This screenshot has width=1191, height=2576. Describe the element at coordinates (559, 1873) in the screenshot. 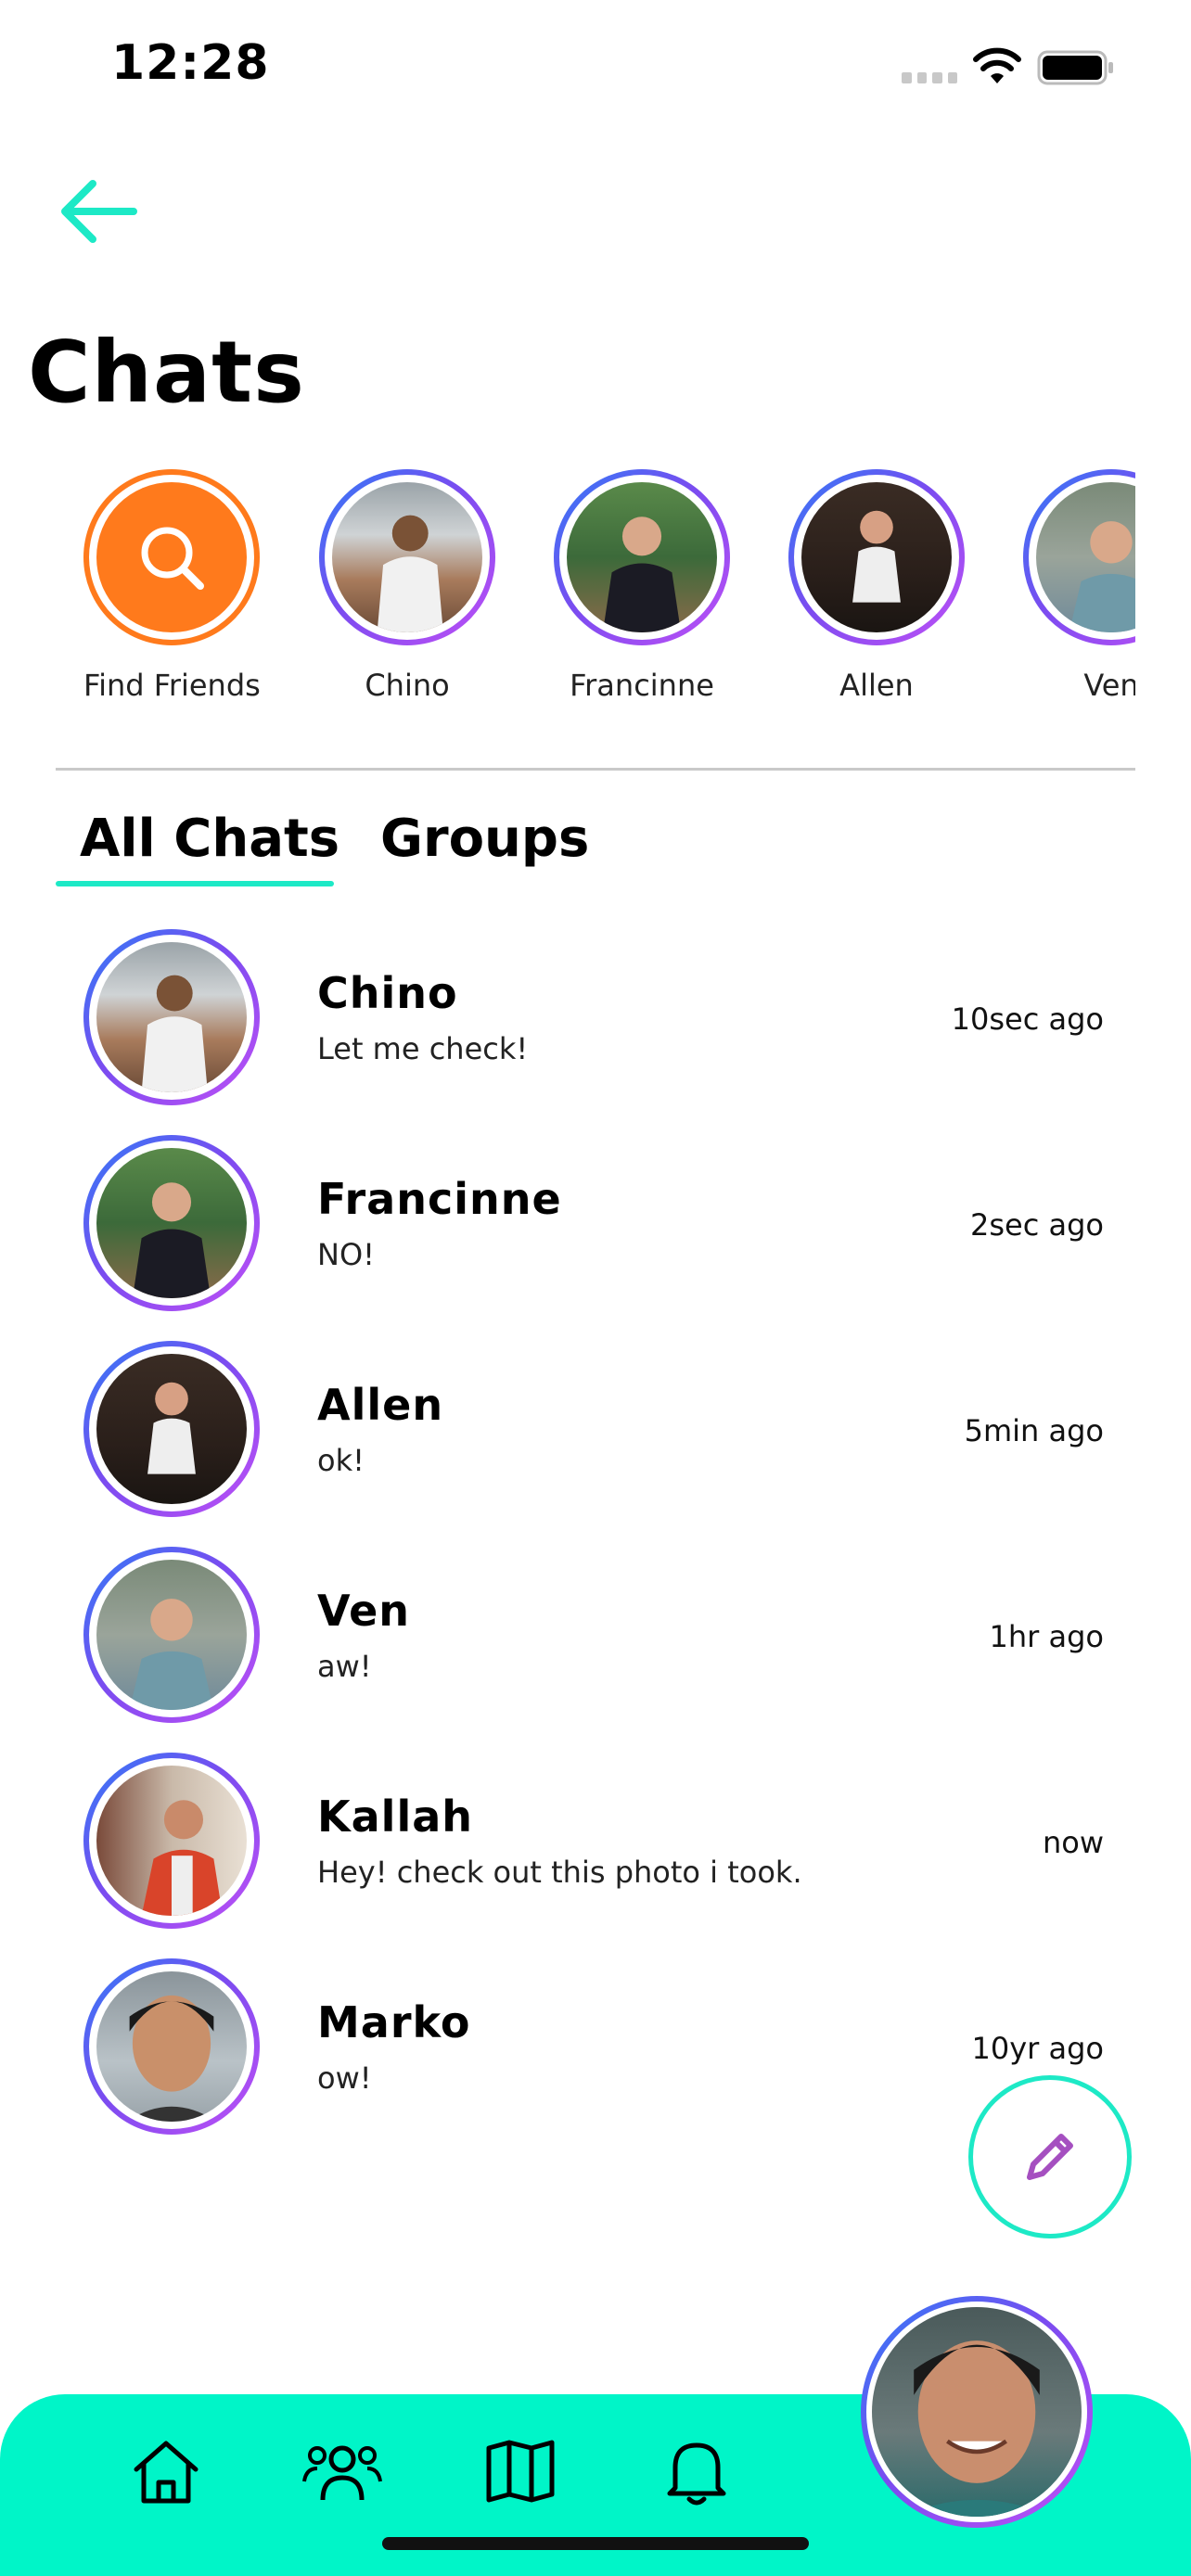

I see `chat-message: Hey! check out this photo i took.` at that location.